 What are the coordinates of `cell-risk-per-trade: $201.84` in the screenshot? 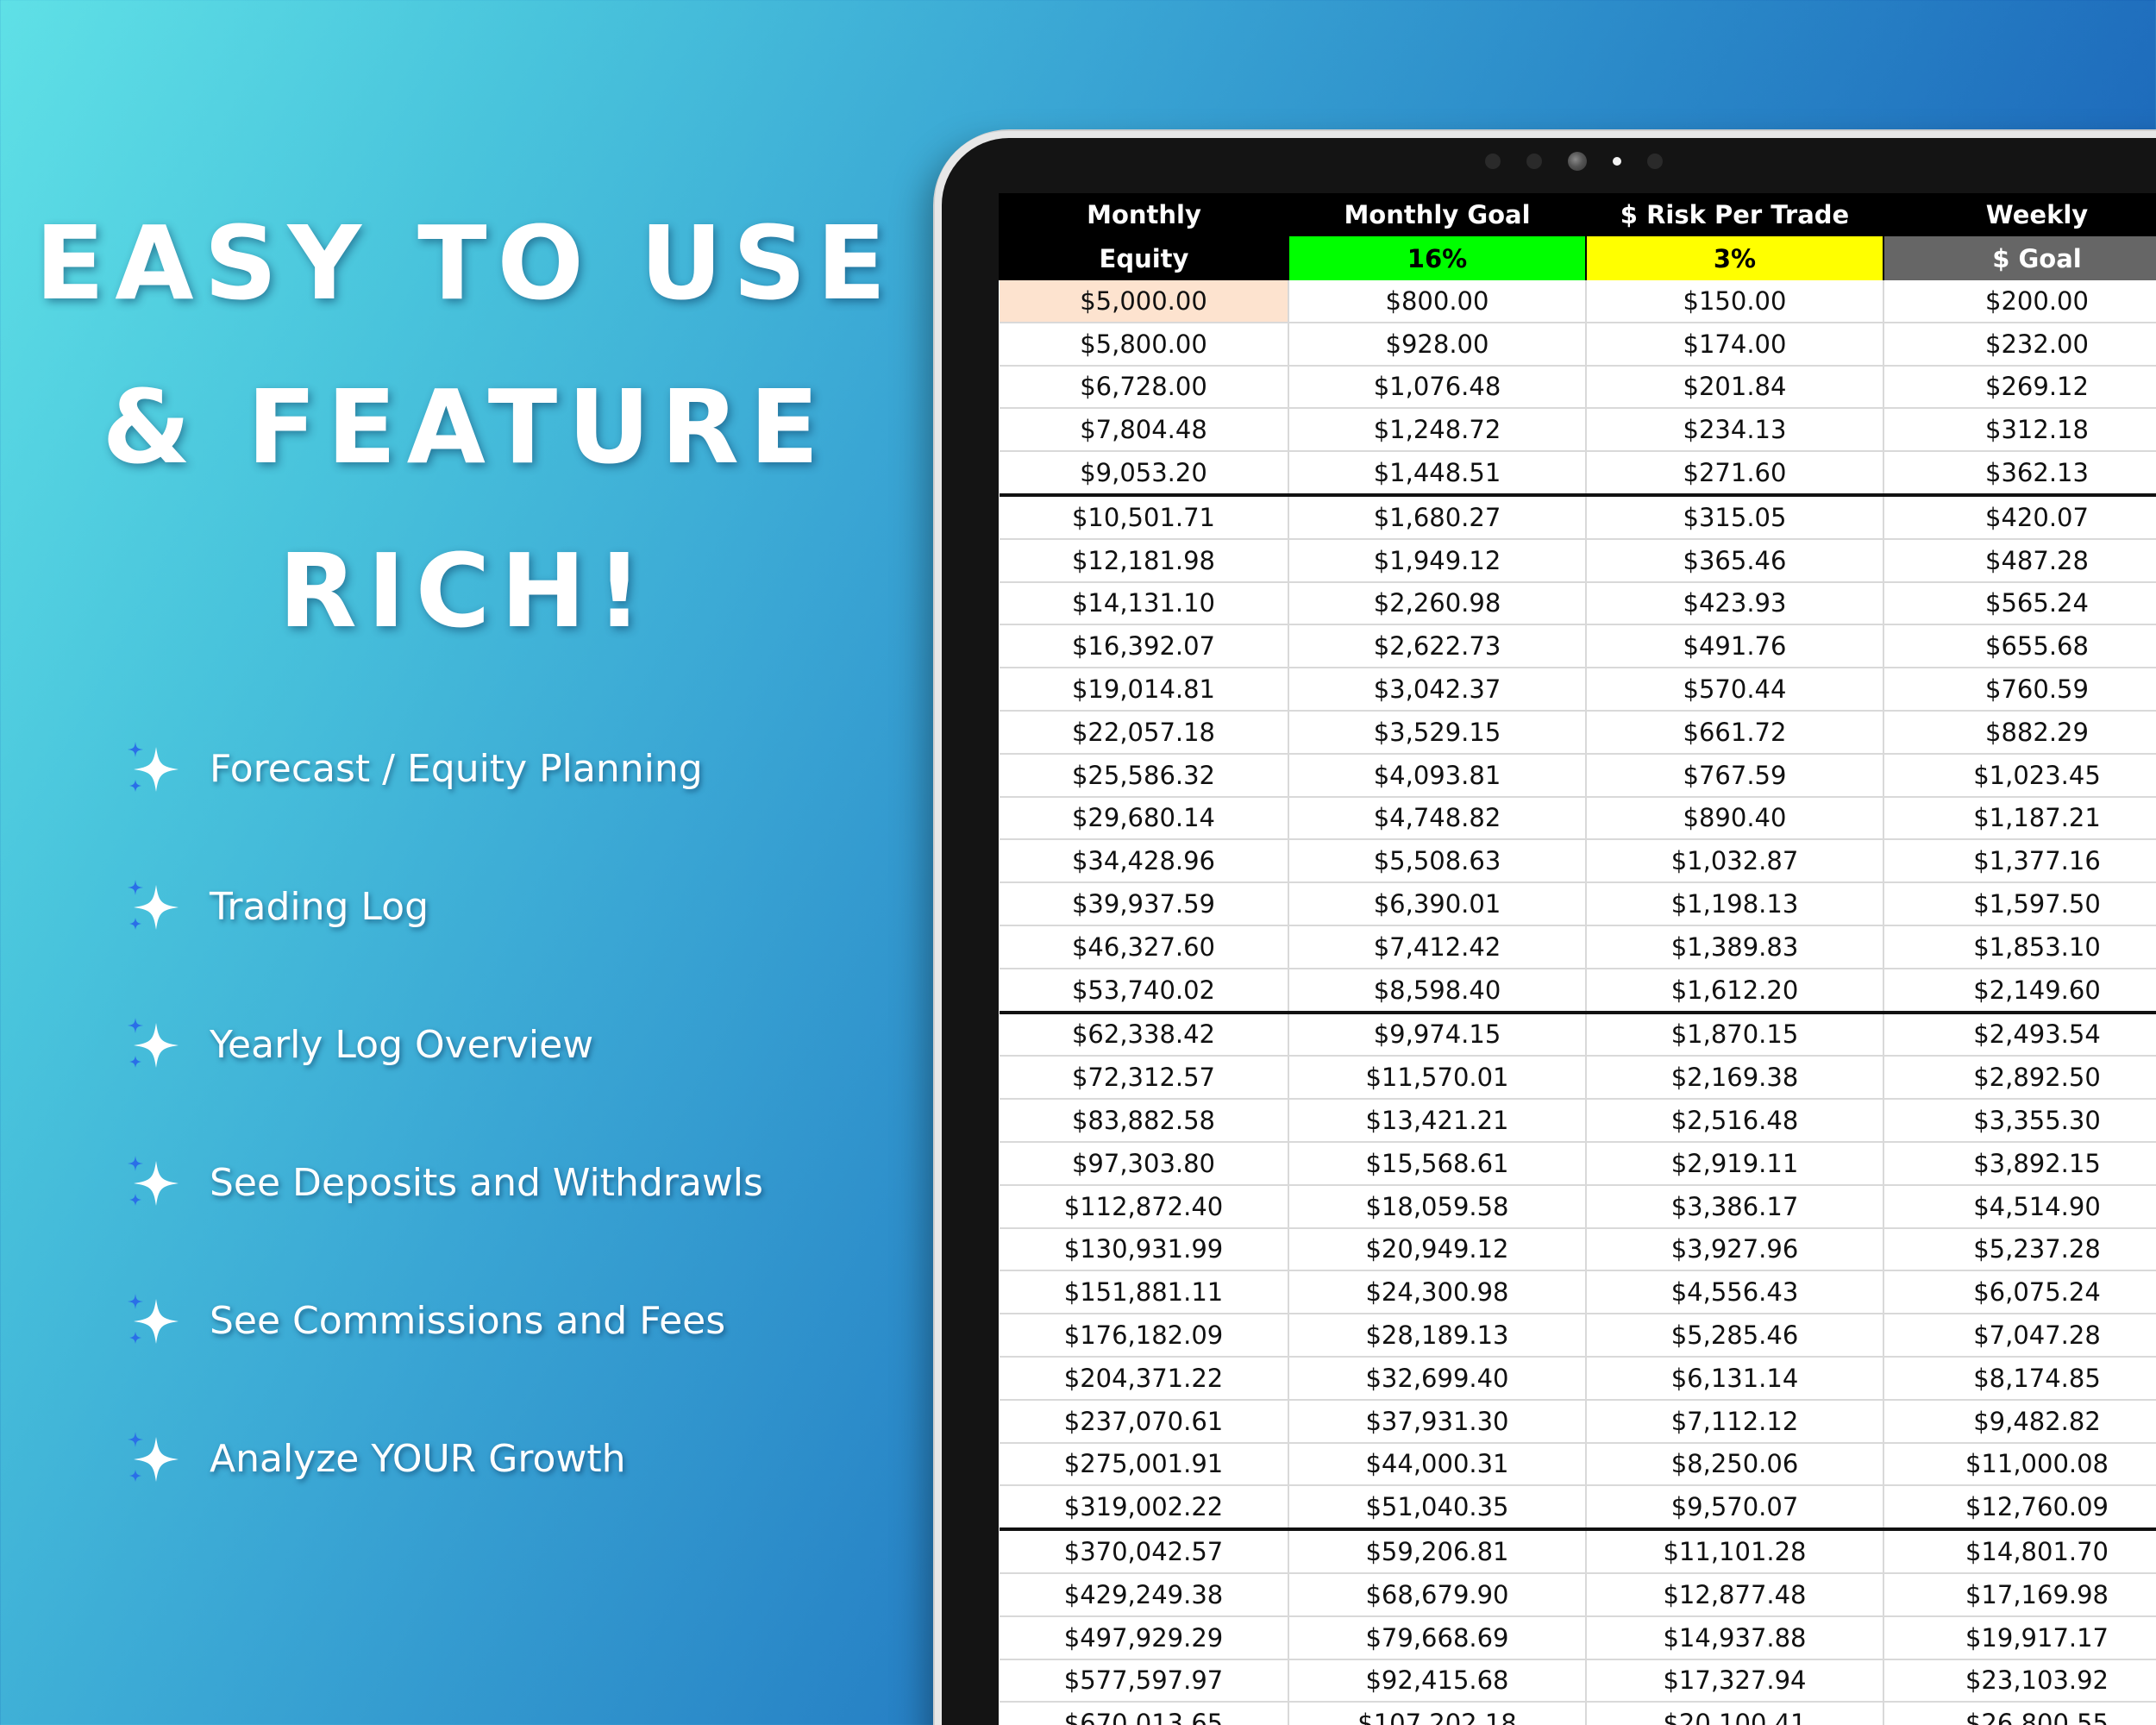 It's located at (1734, 388).